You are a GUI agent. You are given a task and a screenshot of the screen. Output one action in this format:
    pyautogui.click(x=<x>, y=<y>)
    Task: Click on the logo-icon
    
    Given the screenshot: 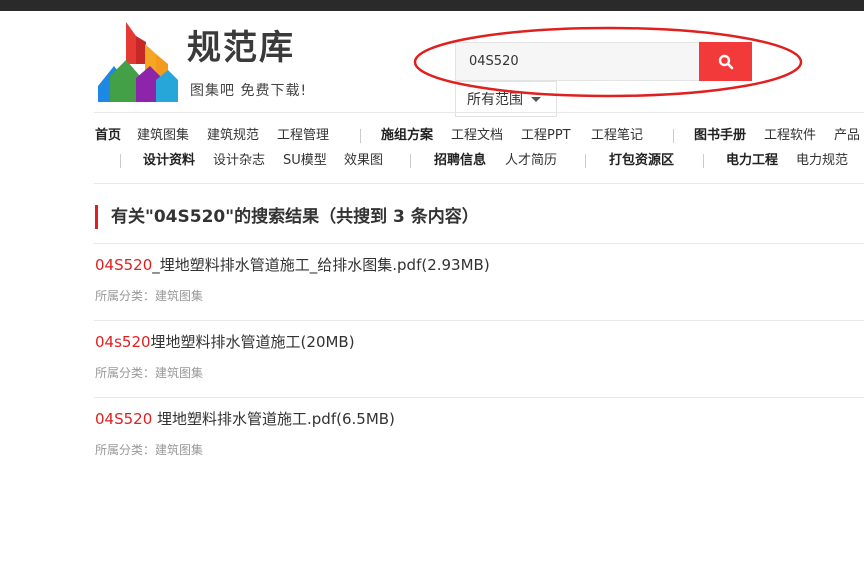 What is the action you would take?
    pyautogui.click(x=138, y=62)
    